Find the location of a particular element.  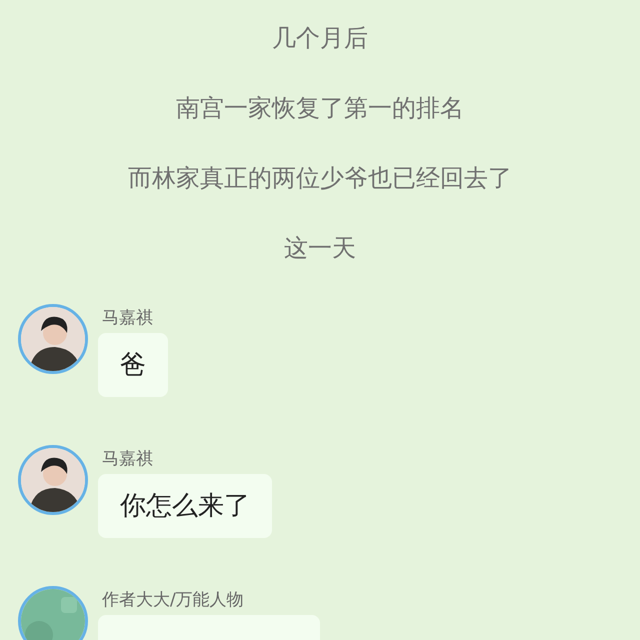

narration-text: 几个月后 is located at coordinates (320, 38).